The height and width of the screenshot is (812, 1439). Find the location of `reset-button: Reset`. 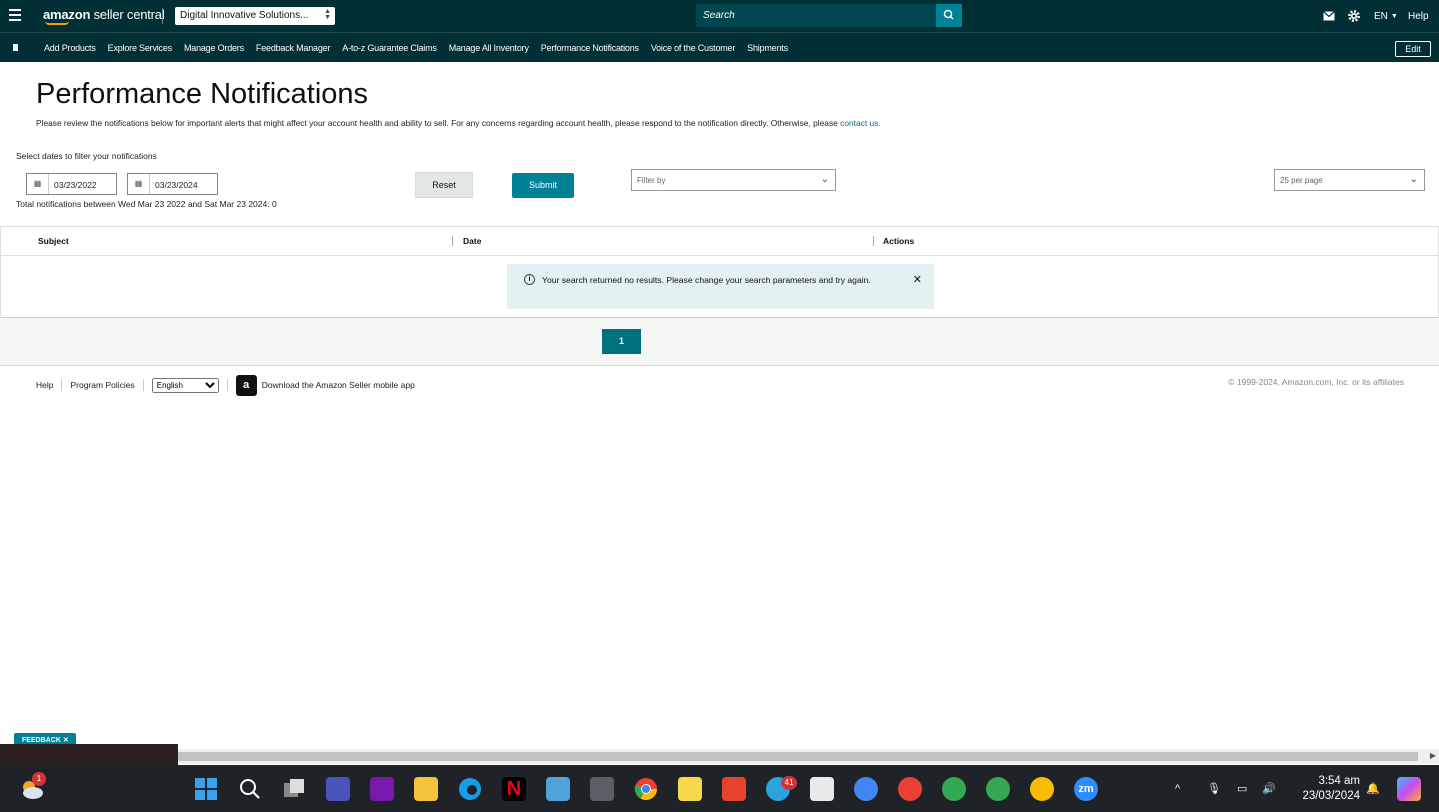

reset-button: Reset is located at coordinates (444, 185).